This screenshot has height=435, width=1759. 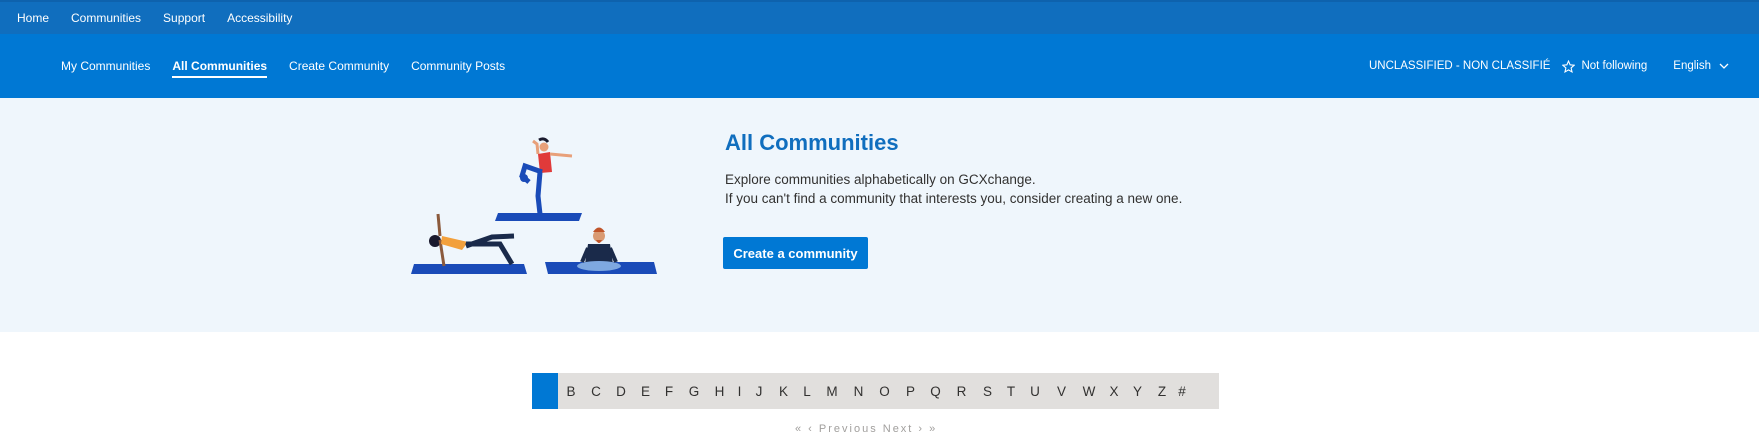 What do you see at coordinates (545, 391) in the screenshot?
I see `alphabet-letter-selected` at bounding box center [545, 391].